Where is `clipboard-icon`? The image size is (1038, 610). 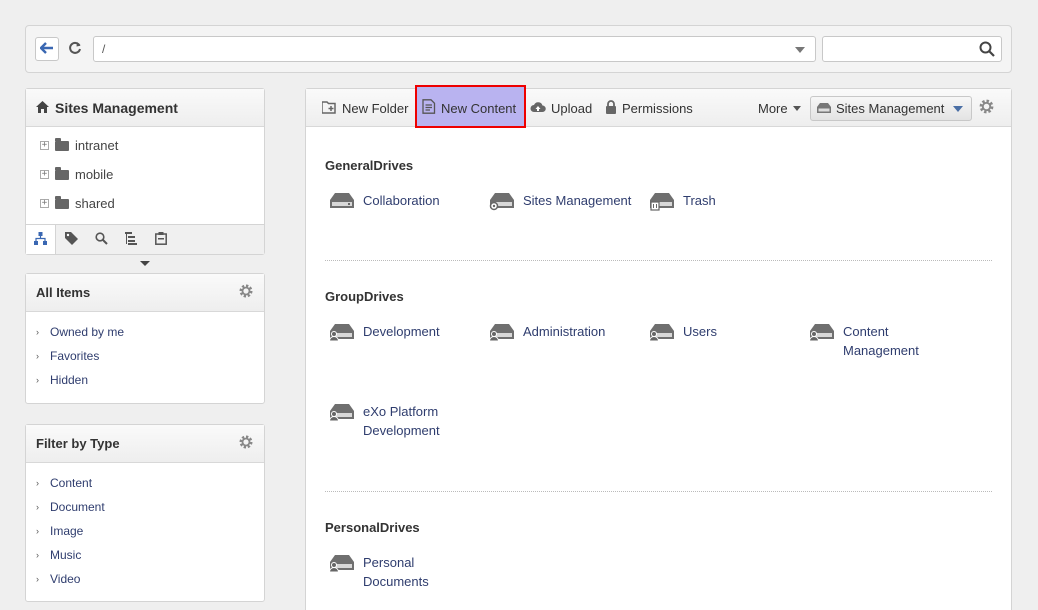
clipboard-icon is located at coordinates (161, 239).